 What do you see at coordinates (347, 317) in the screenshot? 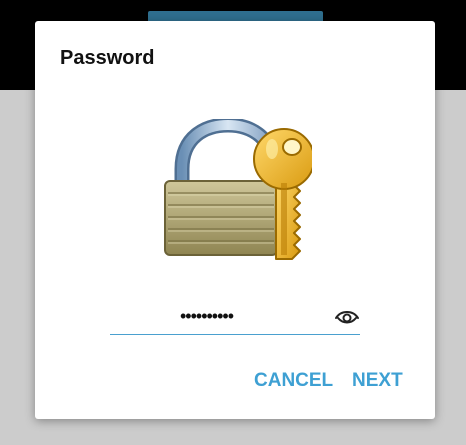
I see `eye-icon` at bounding box center [347, 317].